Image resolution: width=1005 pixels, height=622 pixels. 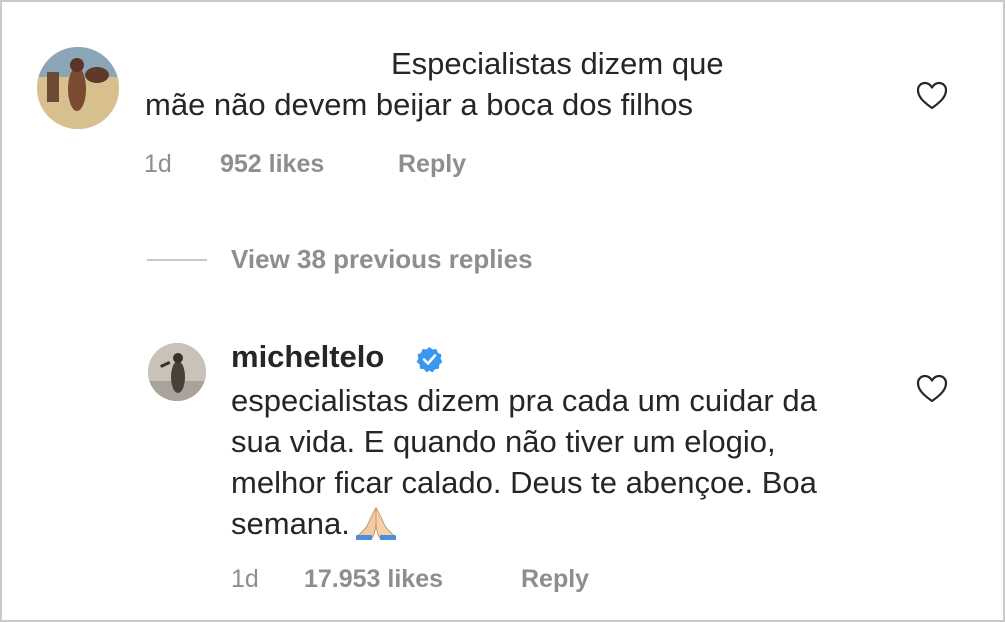 I want to click on comment-likes: 952 likes, so click(x=272, y=164).